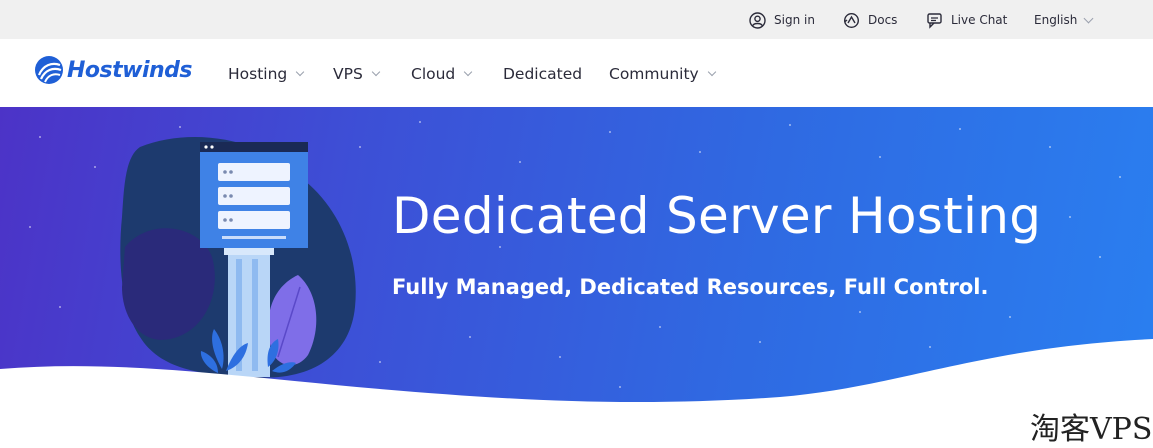 The image size is (1153, 448). Describe the element at coordinates (851, 20) in the screenshot. I see `docs-icon` at that location.